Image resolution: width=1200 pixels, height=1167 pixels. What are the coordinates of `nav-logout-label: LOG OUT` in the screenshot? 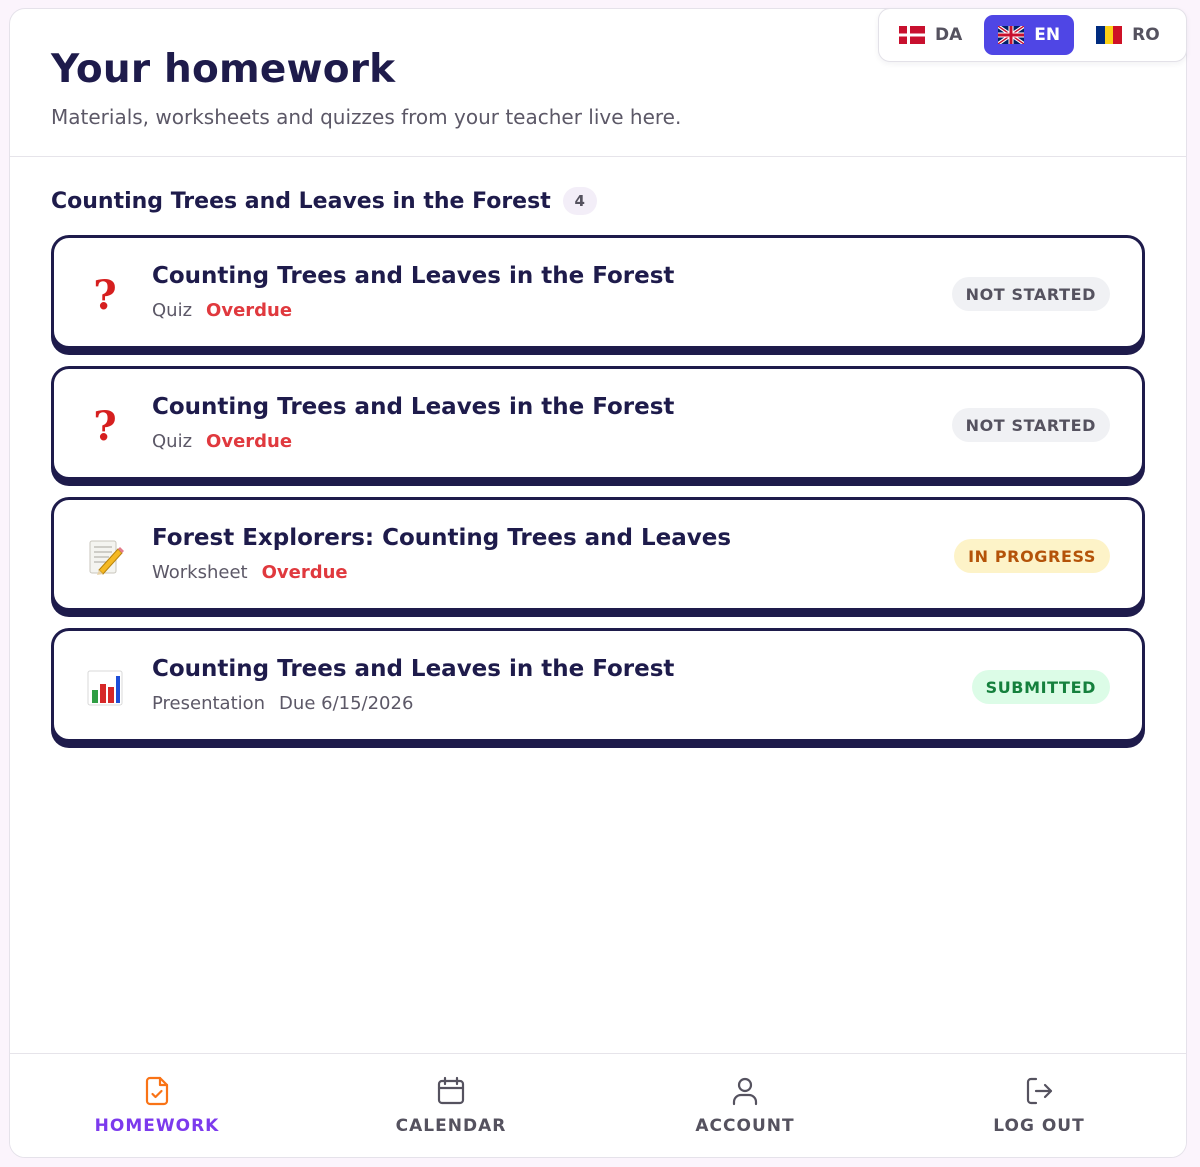 It's located at (1039, 1126).